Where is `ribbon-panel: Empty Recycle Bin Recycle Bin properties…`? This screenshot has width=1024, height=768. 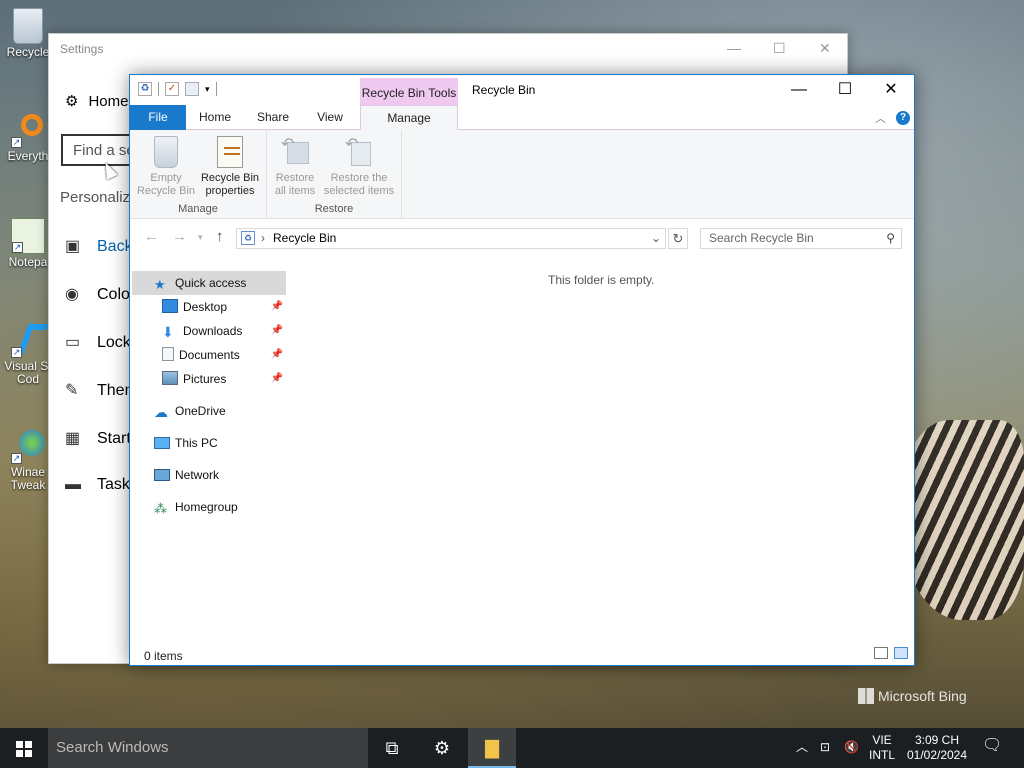 ribbon-panel: Empty Recycle Bin Recycle Bin properties… is located at coordinates (522, 174).